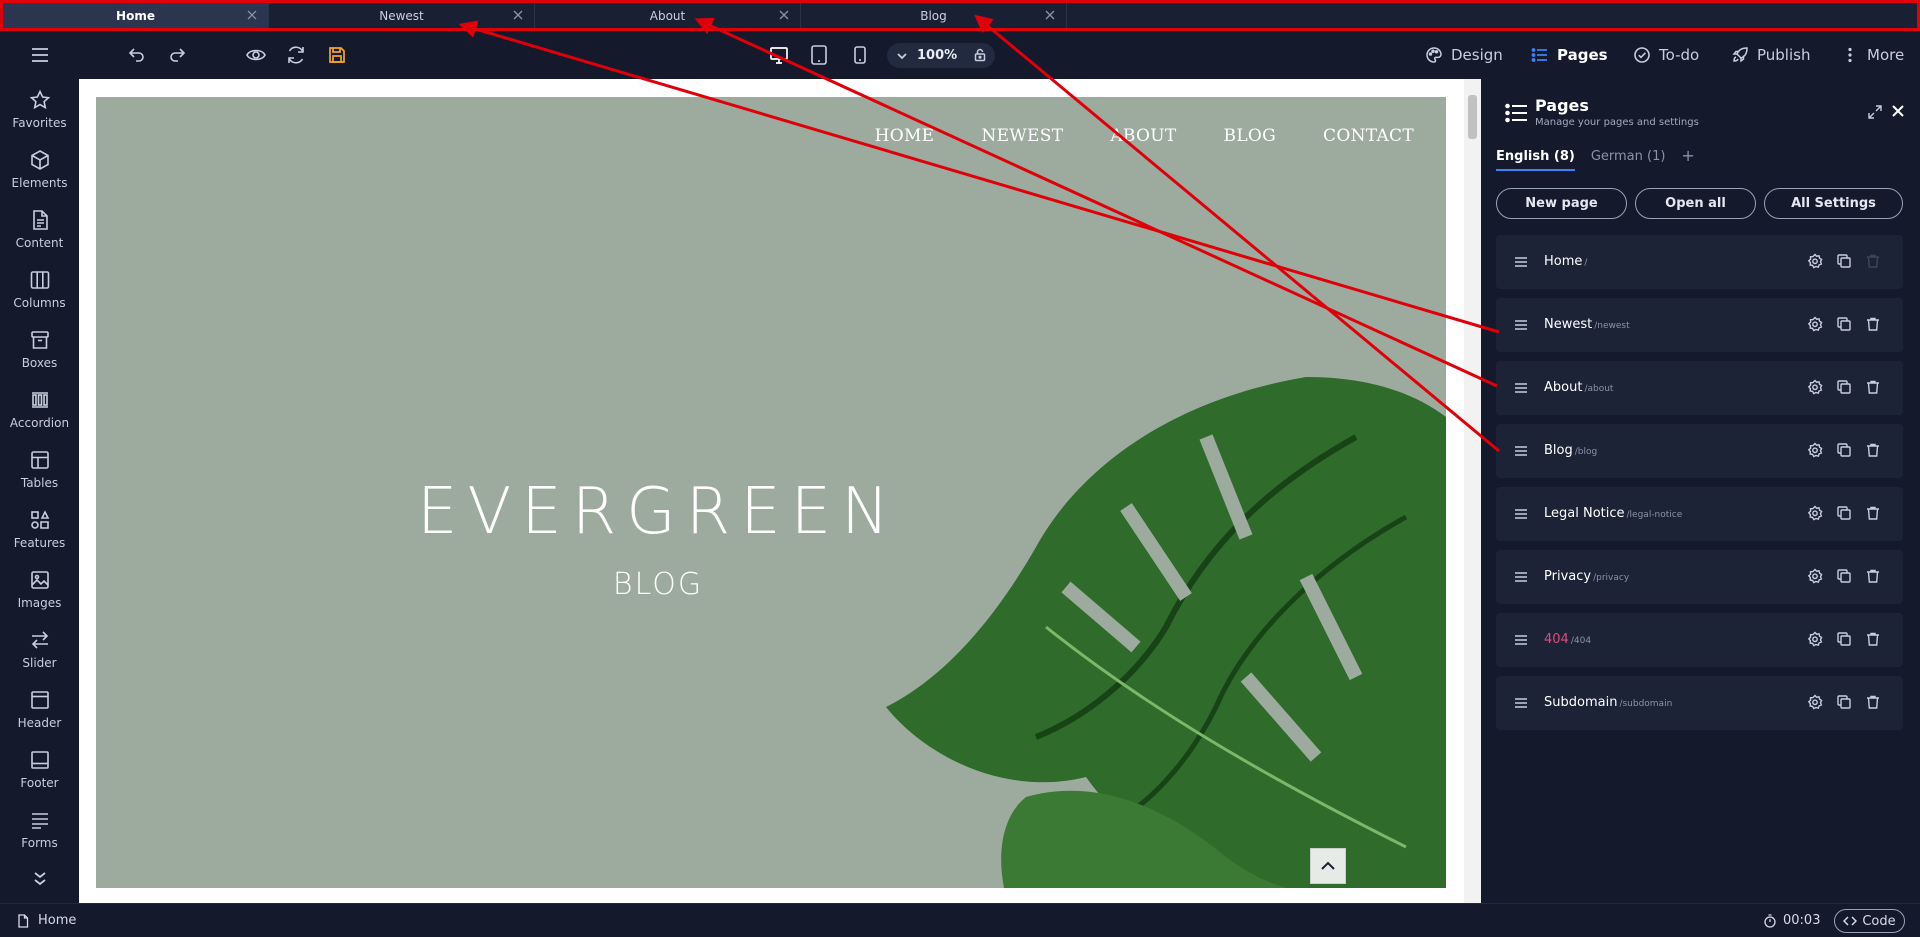  Describe the element at coordinates (1699, 514) in the screenshot. I see `page-row: Legal Notice/legal-notice` at that location.